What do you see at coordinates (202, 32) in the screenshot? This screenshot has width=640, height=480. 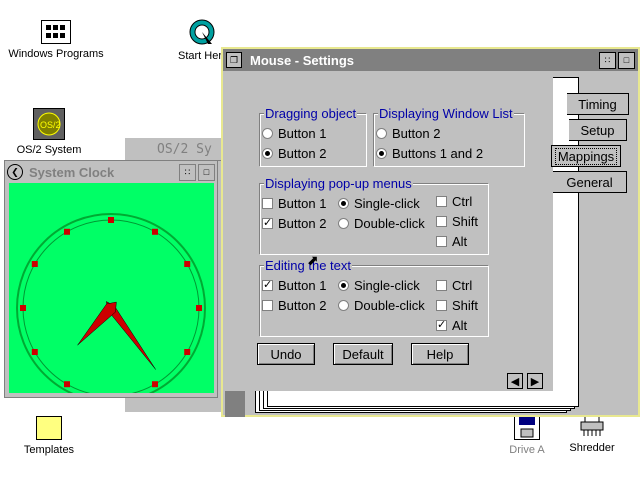 I see `start-here-icon` at bounding box center [202, 32].